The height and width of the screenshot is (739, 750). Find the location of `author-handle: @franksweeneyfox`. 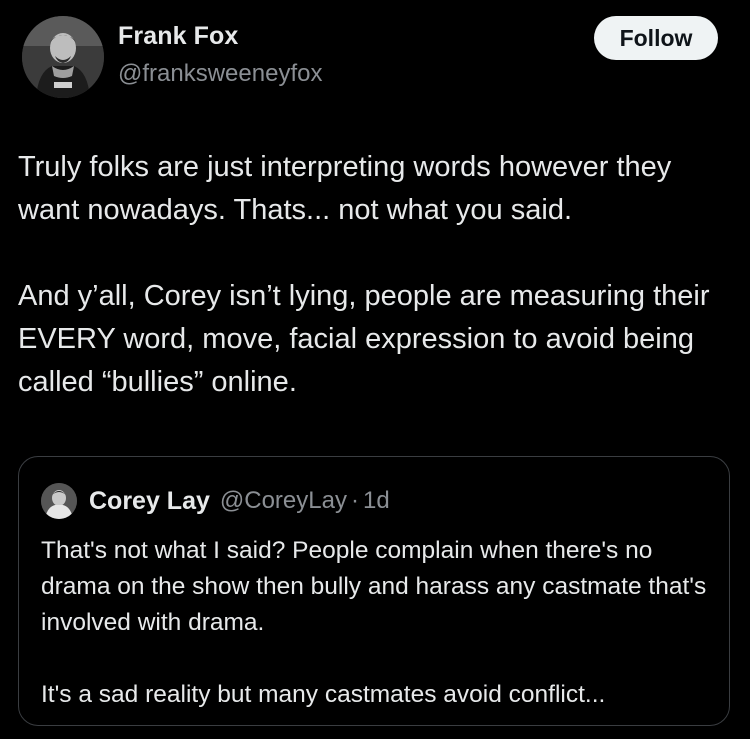

author-handle: @franksweeneyfox is located at coordinates (220, 74).